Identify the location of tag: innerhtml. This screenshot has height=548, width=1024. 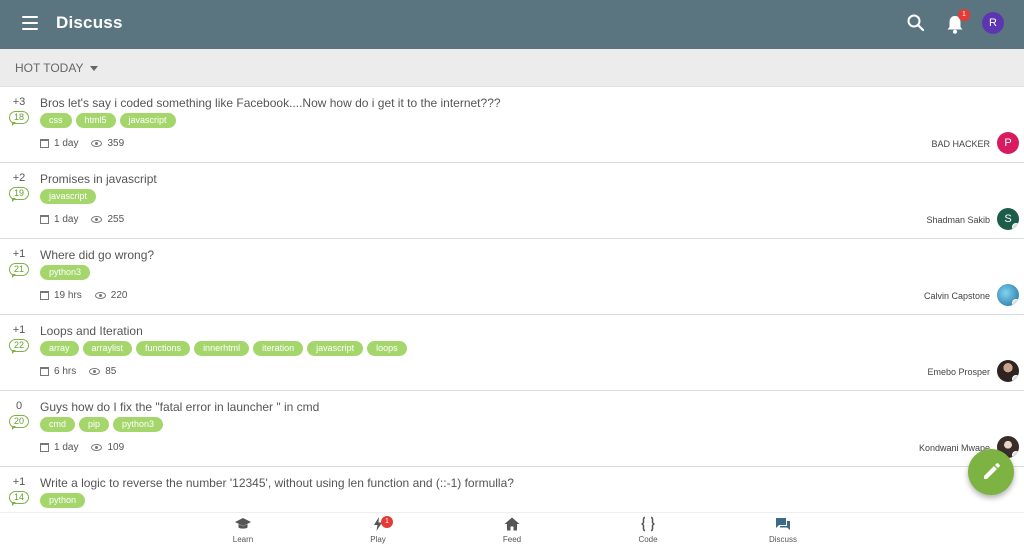
(222, 348).